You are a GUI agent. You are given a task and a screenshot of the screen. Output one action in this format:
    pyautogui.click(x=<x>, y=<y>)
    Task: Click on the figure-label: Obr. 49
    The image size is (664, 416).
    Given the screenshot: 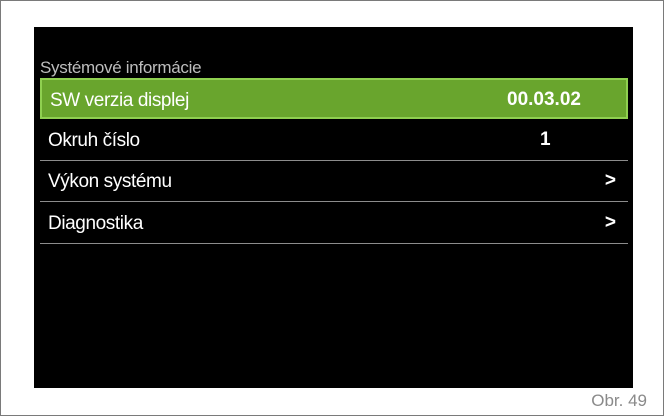 What is the action you would take?
    pyautogui.click(x=619, y=400)
    